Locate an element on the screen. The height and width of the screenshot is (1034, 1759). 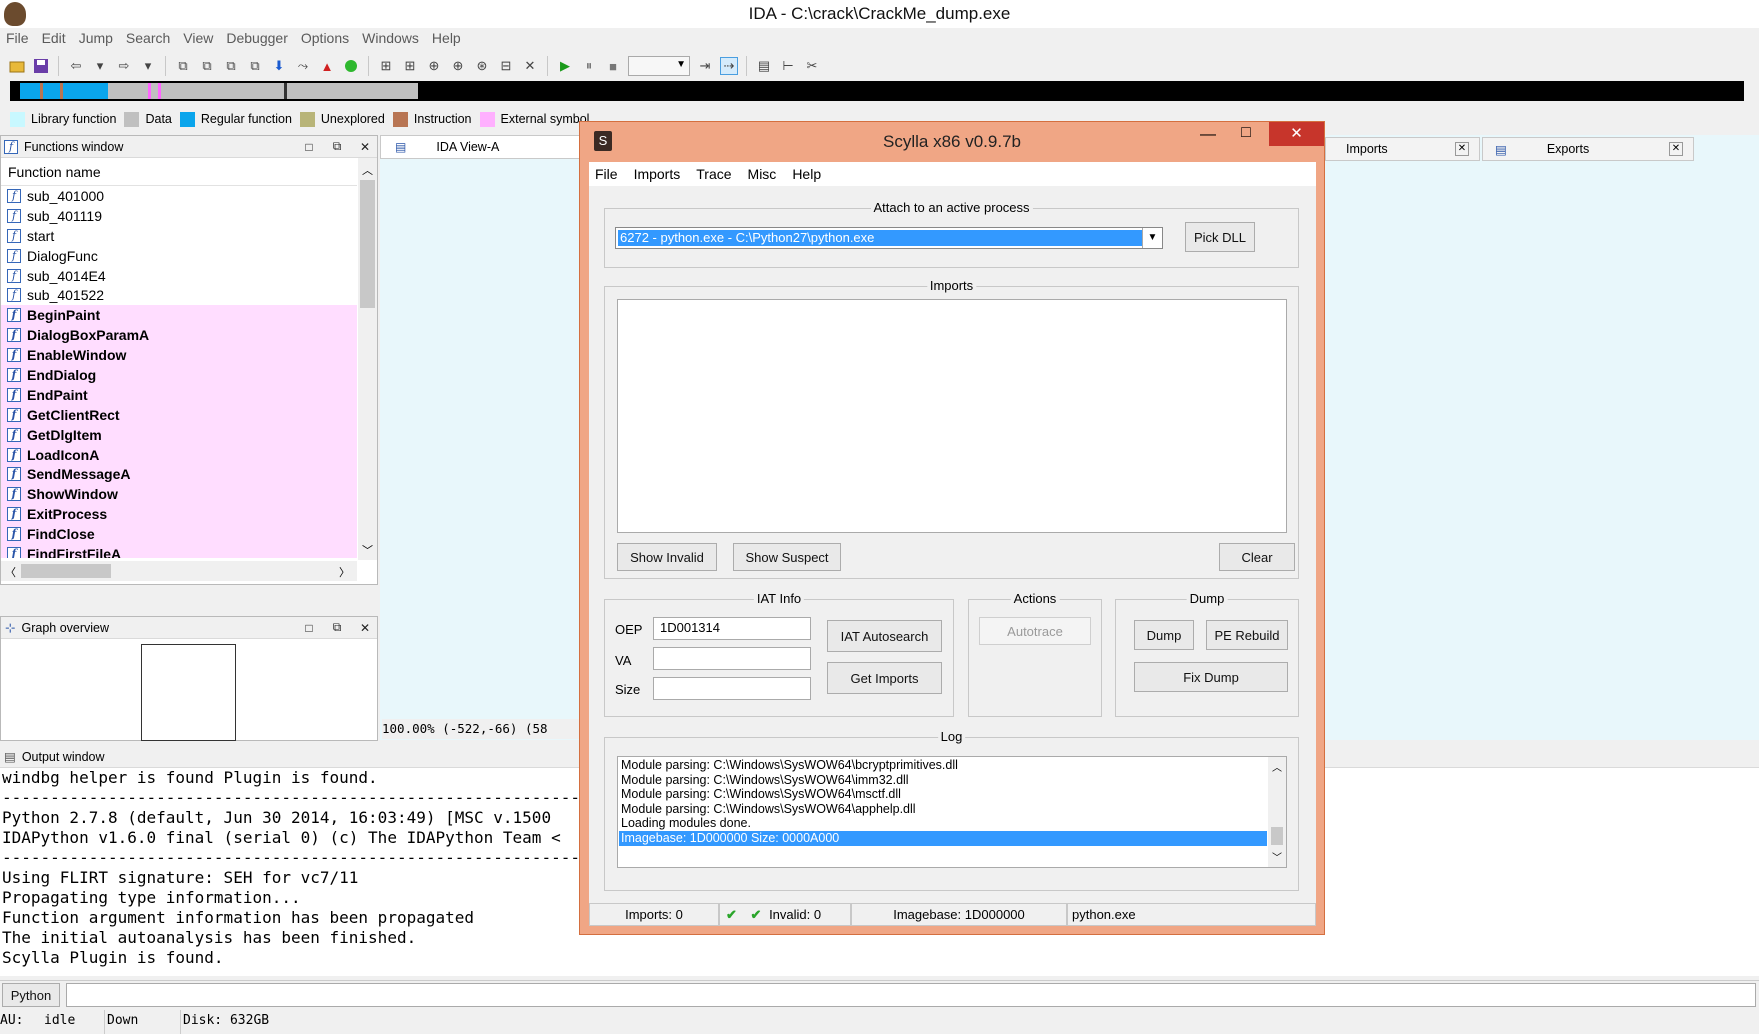
scroll-left-icon: 〈 is located at coordinates (10, 572).